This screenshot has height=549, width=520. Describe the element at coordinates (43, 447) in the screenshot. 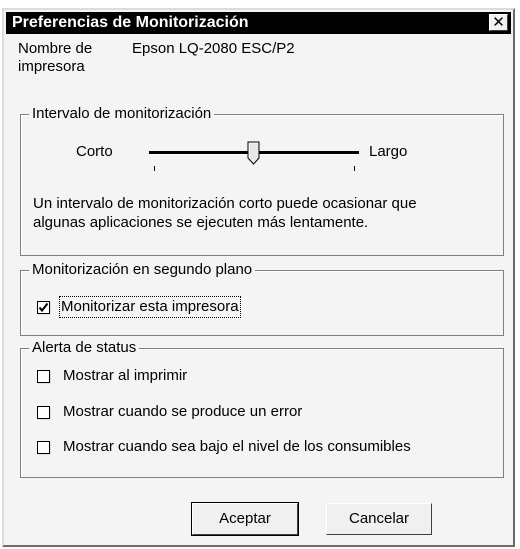

I see `show-low-consumables-checkbox` at that location.